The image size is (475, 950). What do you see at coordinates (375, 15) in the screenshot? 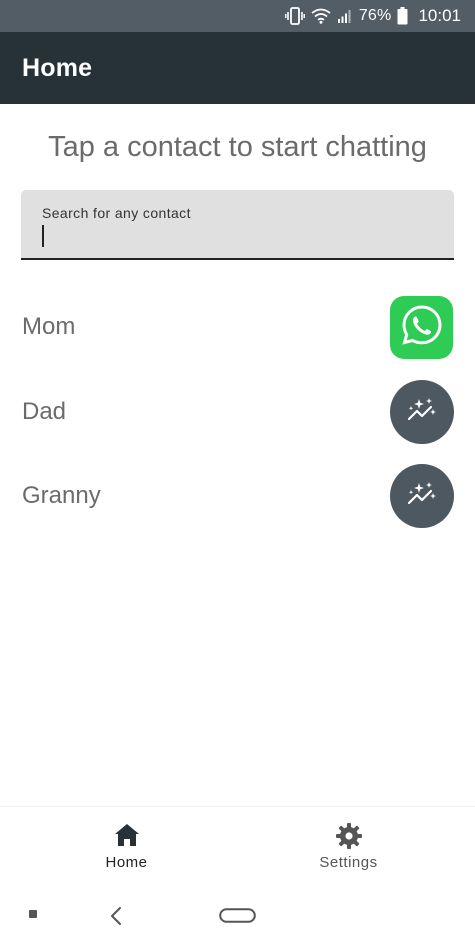
I see `battery-percent: 76%` at bounding box center [375, 15].